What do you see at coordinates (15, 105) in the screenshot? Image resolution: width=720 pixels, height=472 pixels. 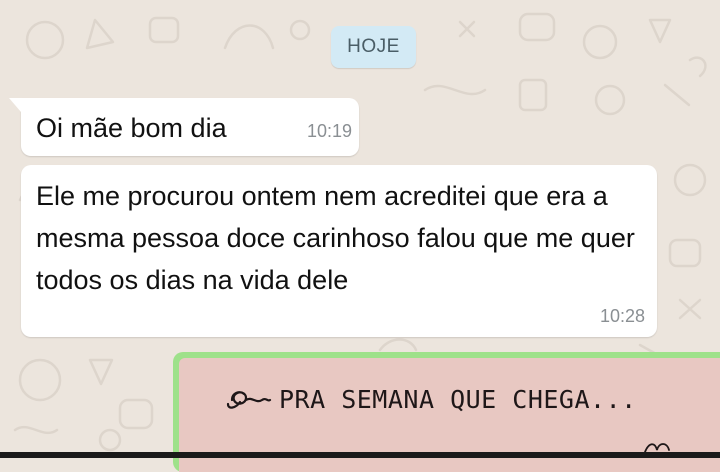 I see `bubble-tail` at bounding box center [15, 105].